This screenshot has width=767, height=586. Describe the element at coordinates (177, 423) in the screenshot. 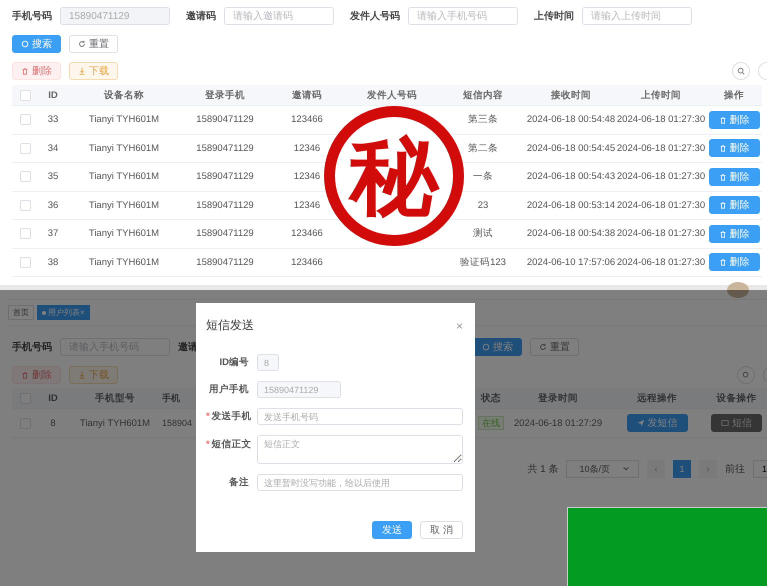

I see `table-cell: 158904` at that location.